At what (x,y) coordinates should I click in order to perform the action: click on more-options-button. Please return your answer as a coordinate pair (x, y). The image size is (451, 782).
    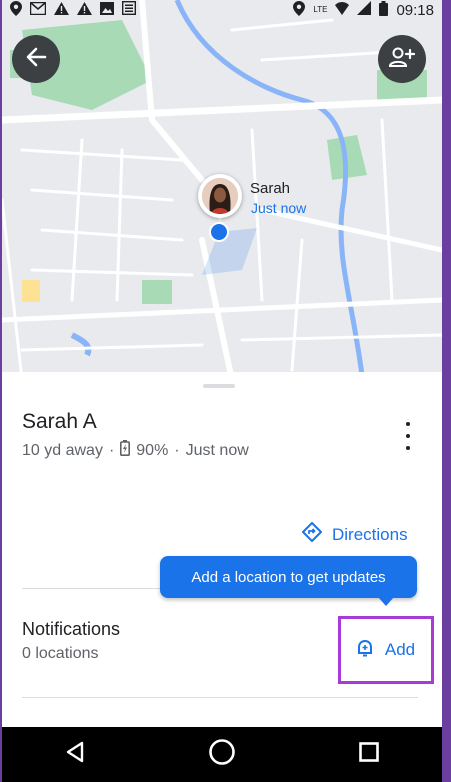
    Looking at the image, I should click on (408, 436).